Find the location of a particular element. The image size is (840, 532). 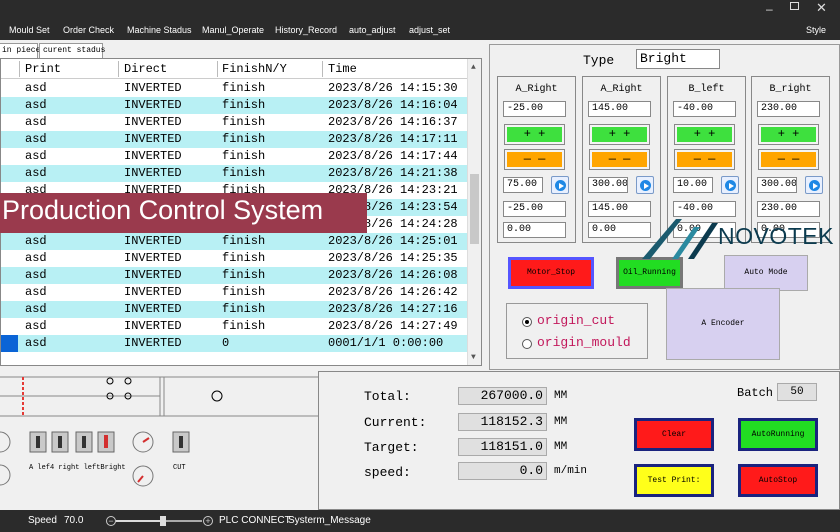

tab-strip: in piece curent stadus is located at coordinates (243, 49).